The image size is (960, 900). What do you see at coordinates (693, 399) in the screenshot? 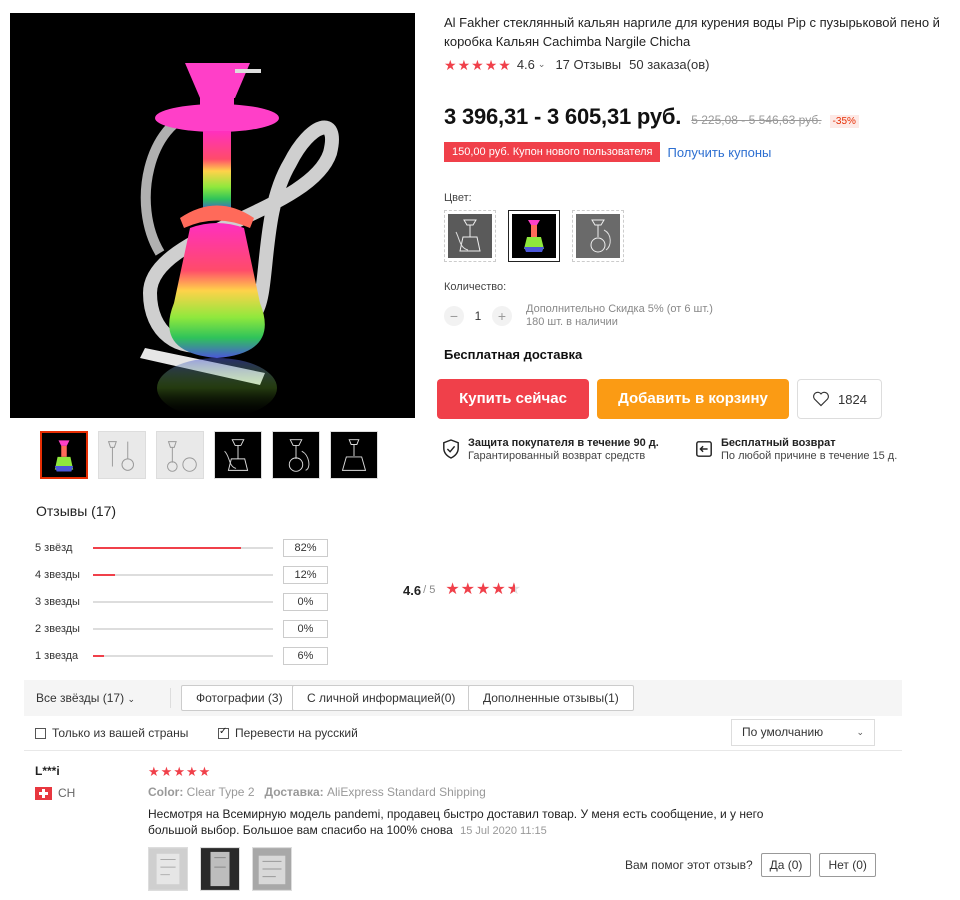
I see `add-to-cart-button: Добавить в корзину` at bounding box center [693, 399].